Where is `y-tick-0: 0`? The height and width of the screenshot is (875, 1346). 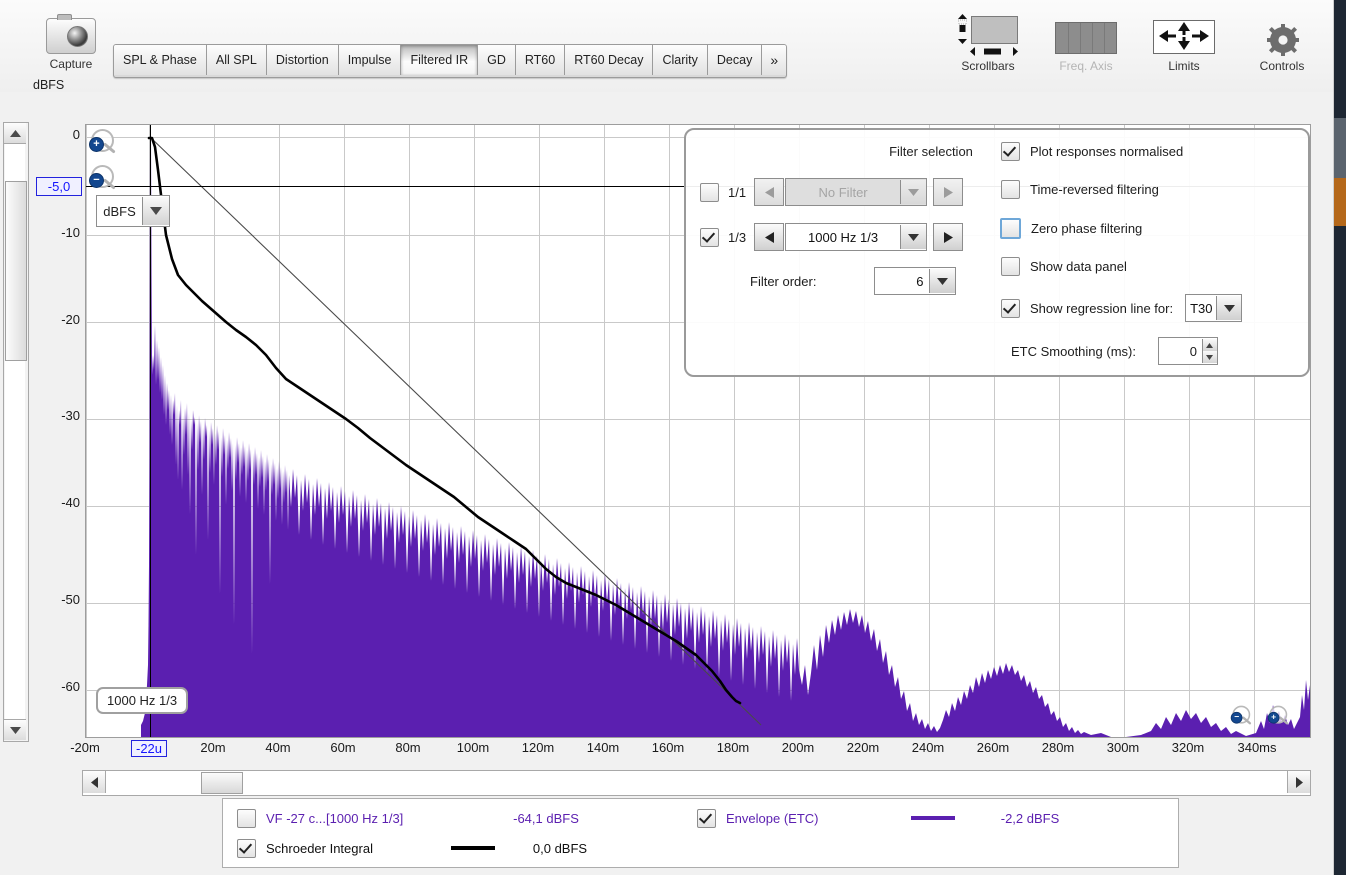
y-tick-0: 0 is located at coordinates (76, 134).